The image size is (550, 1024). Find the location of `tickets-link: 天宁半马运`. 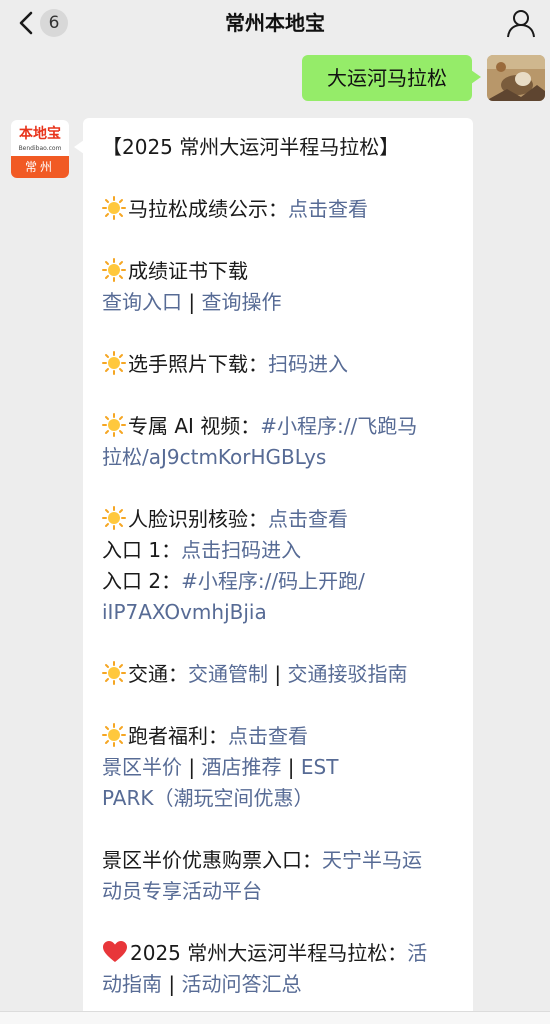

tickets-link: 天宁半马运 is located at coordinates (372, 860).